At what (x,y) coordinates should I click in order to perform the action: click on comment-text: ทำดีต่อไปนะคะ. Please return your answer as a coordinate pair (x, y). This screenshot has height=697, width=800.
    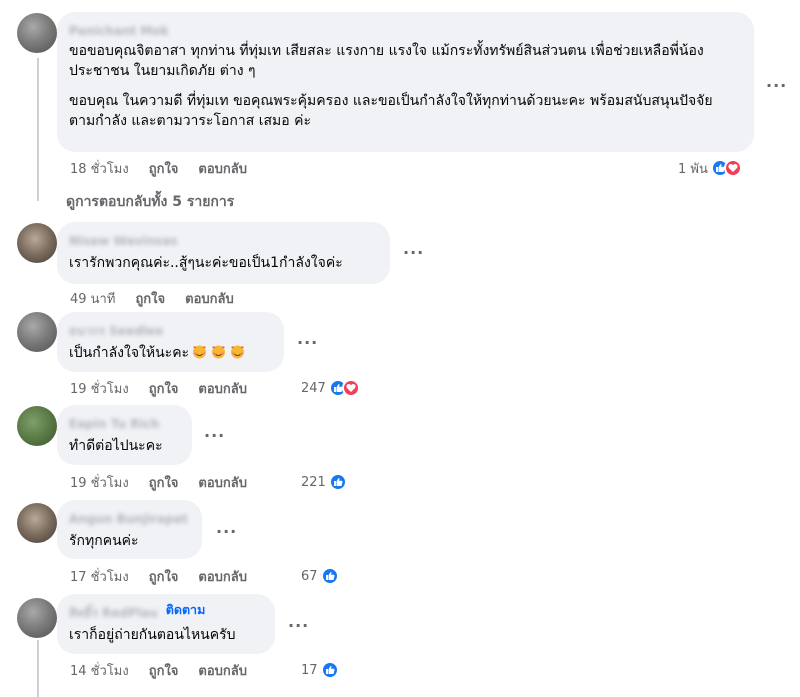
    Looking at the image, I should click on (116, 446).